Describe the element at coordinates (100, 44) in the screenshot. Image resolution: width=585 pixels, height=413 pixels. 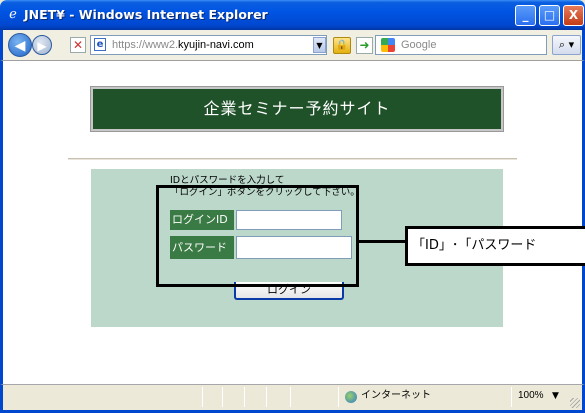
I see `page-icon: e` at that location.